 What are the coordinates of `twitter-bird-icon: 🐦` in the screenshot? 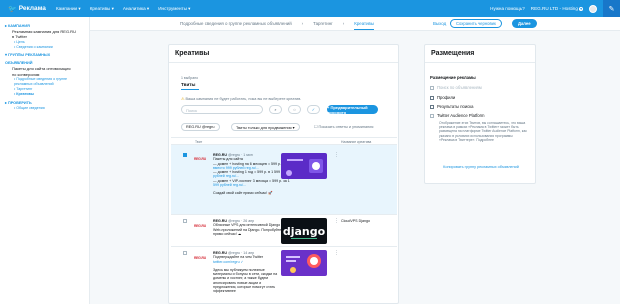 It's located at (12, 9).